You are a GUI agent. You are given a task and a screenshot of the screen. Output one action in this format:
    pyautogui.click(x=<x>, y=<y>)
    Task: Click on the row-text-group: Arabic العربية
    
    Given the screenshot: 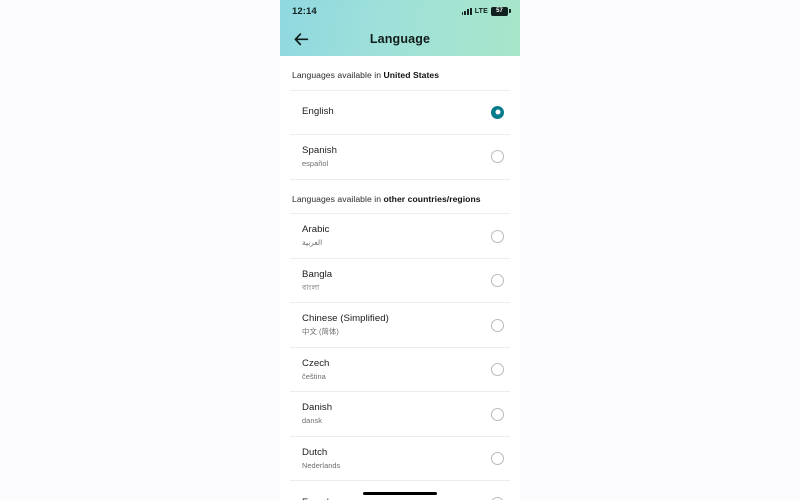 What is the action you would take?
    pyautogui.click(x=396, y=236)
    